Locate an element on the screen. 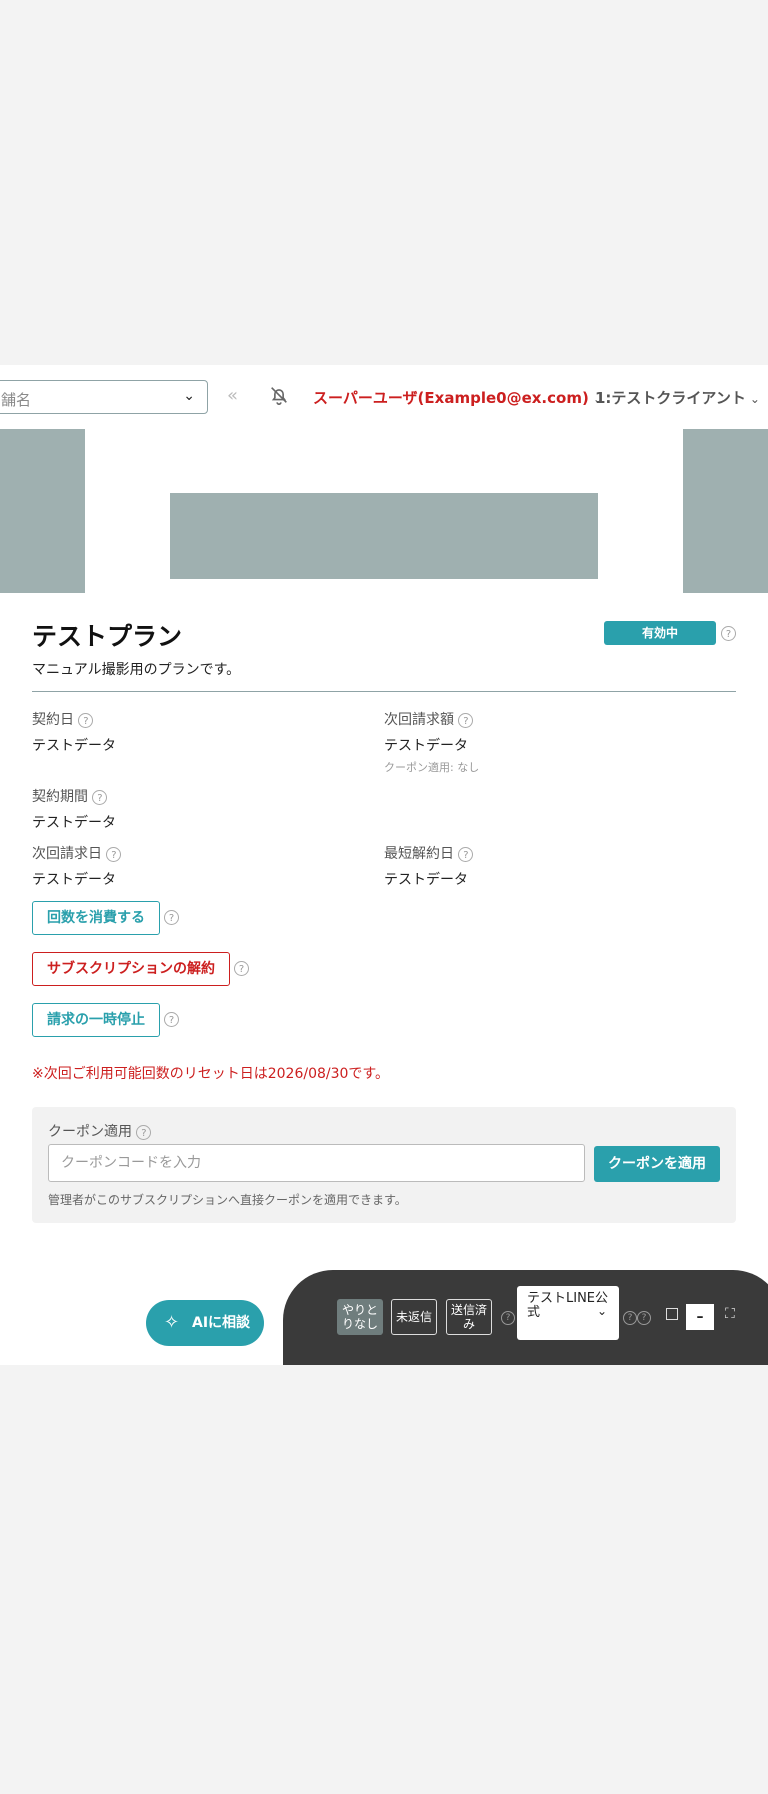  reset-date-note: ※次回ご利用可能回数のリセット日は2026/08/30です。 is located at coordinates (211, 1074).